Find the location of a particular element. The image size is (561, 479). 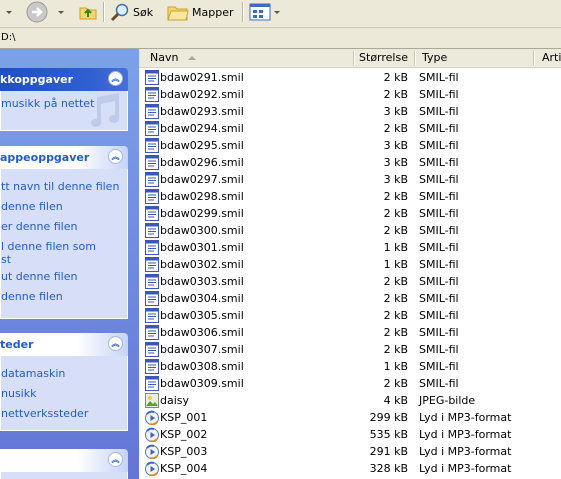

file-row: KSP_003 291 kB Lyd i MP3-format is located at coordinates (350, 451).